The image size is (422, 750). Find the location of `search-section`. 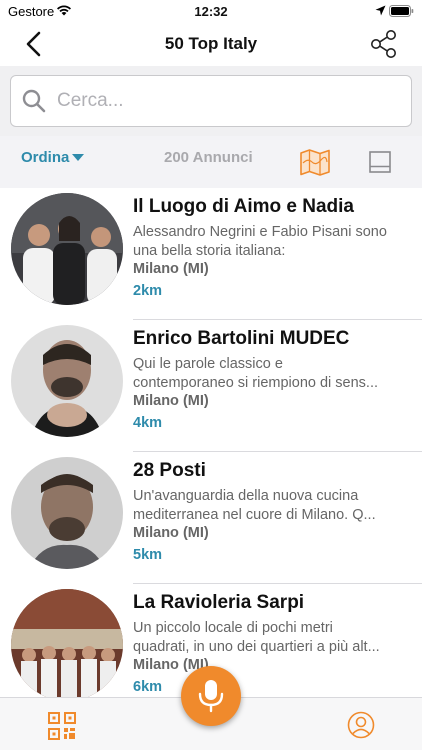

search-section is located at coordinates (211, 101).